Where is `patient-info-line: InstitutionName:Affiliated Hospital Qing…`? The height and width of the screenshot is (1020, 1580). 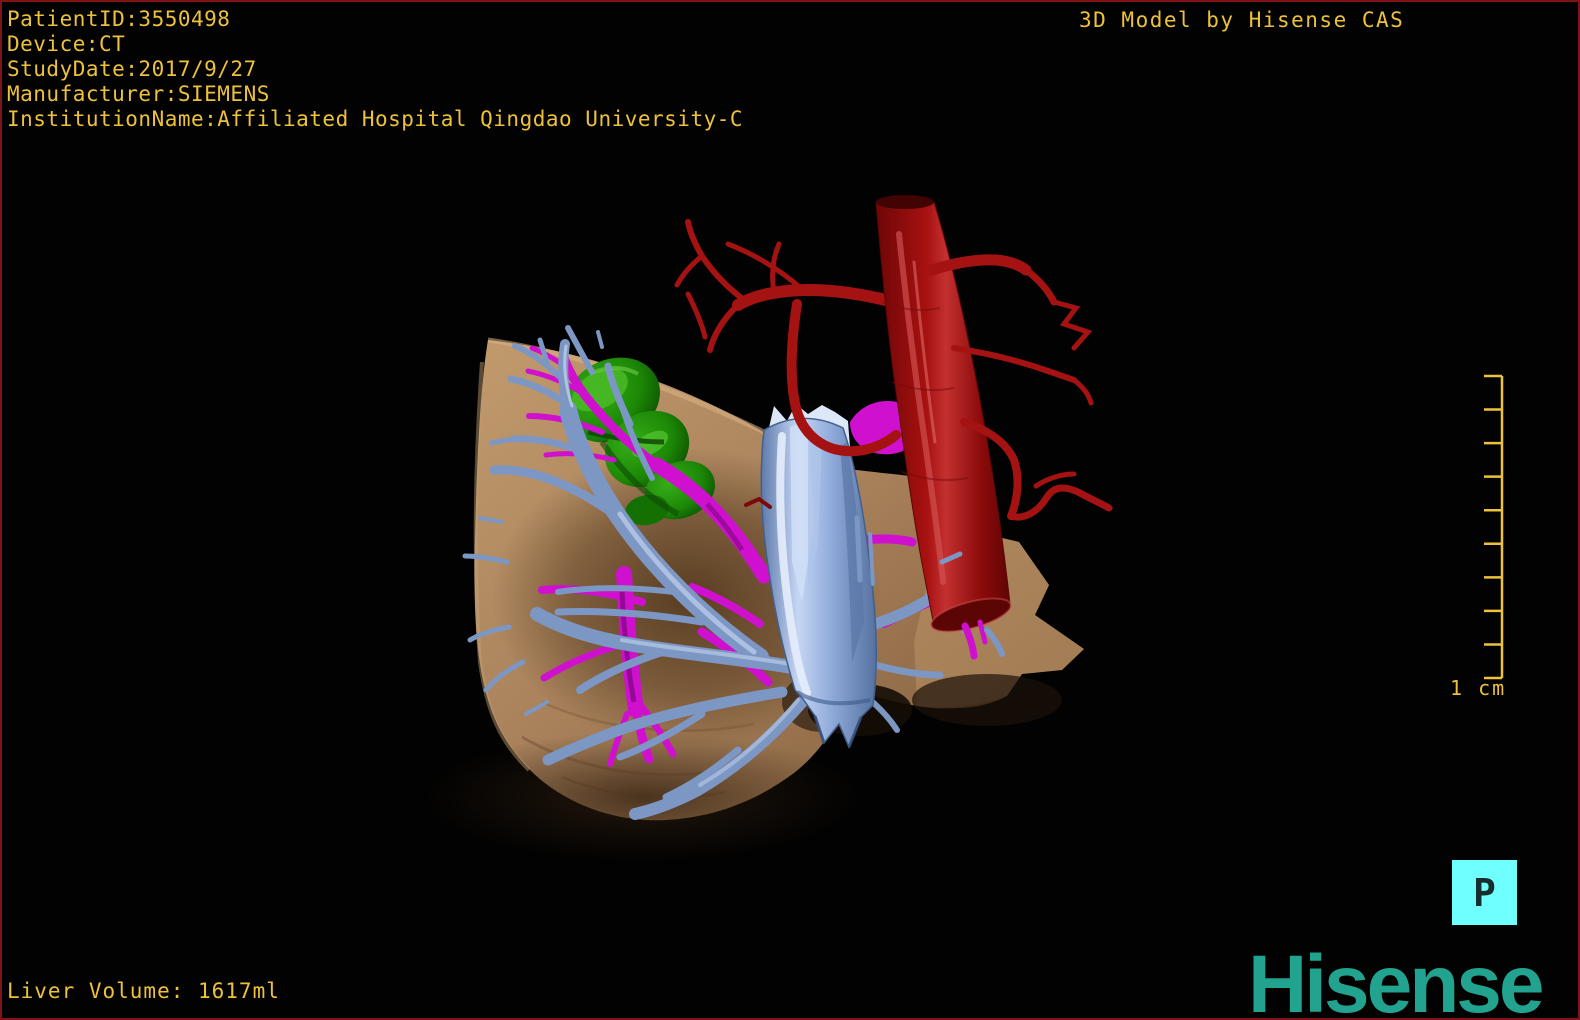
patient-info-line: InstitutionName:Affiliated Hospital Qing… is located at coordinates (375, 119).